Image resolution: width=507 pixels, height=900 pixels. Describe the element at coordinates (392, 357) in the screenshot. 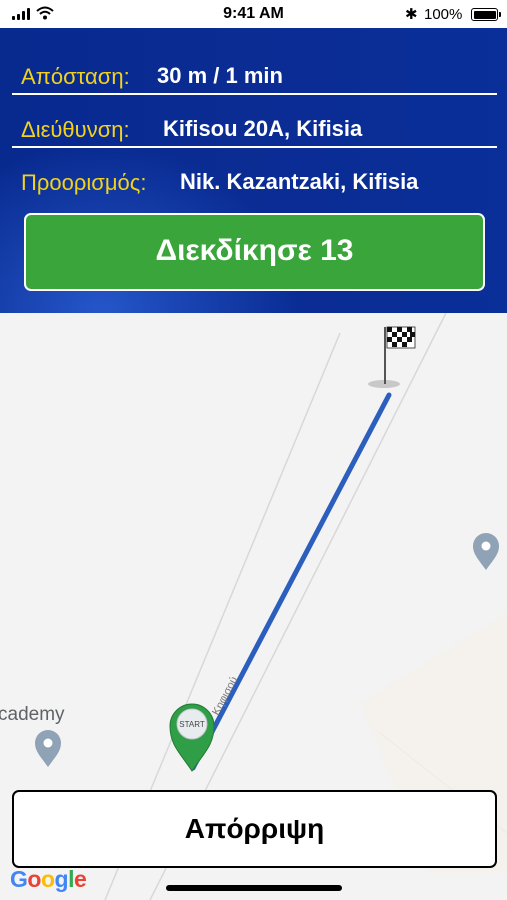

I see `finish-flag-icon` at that location.